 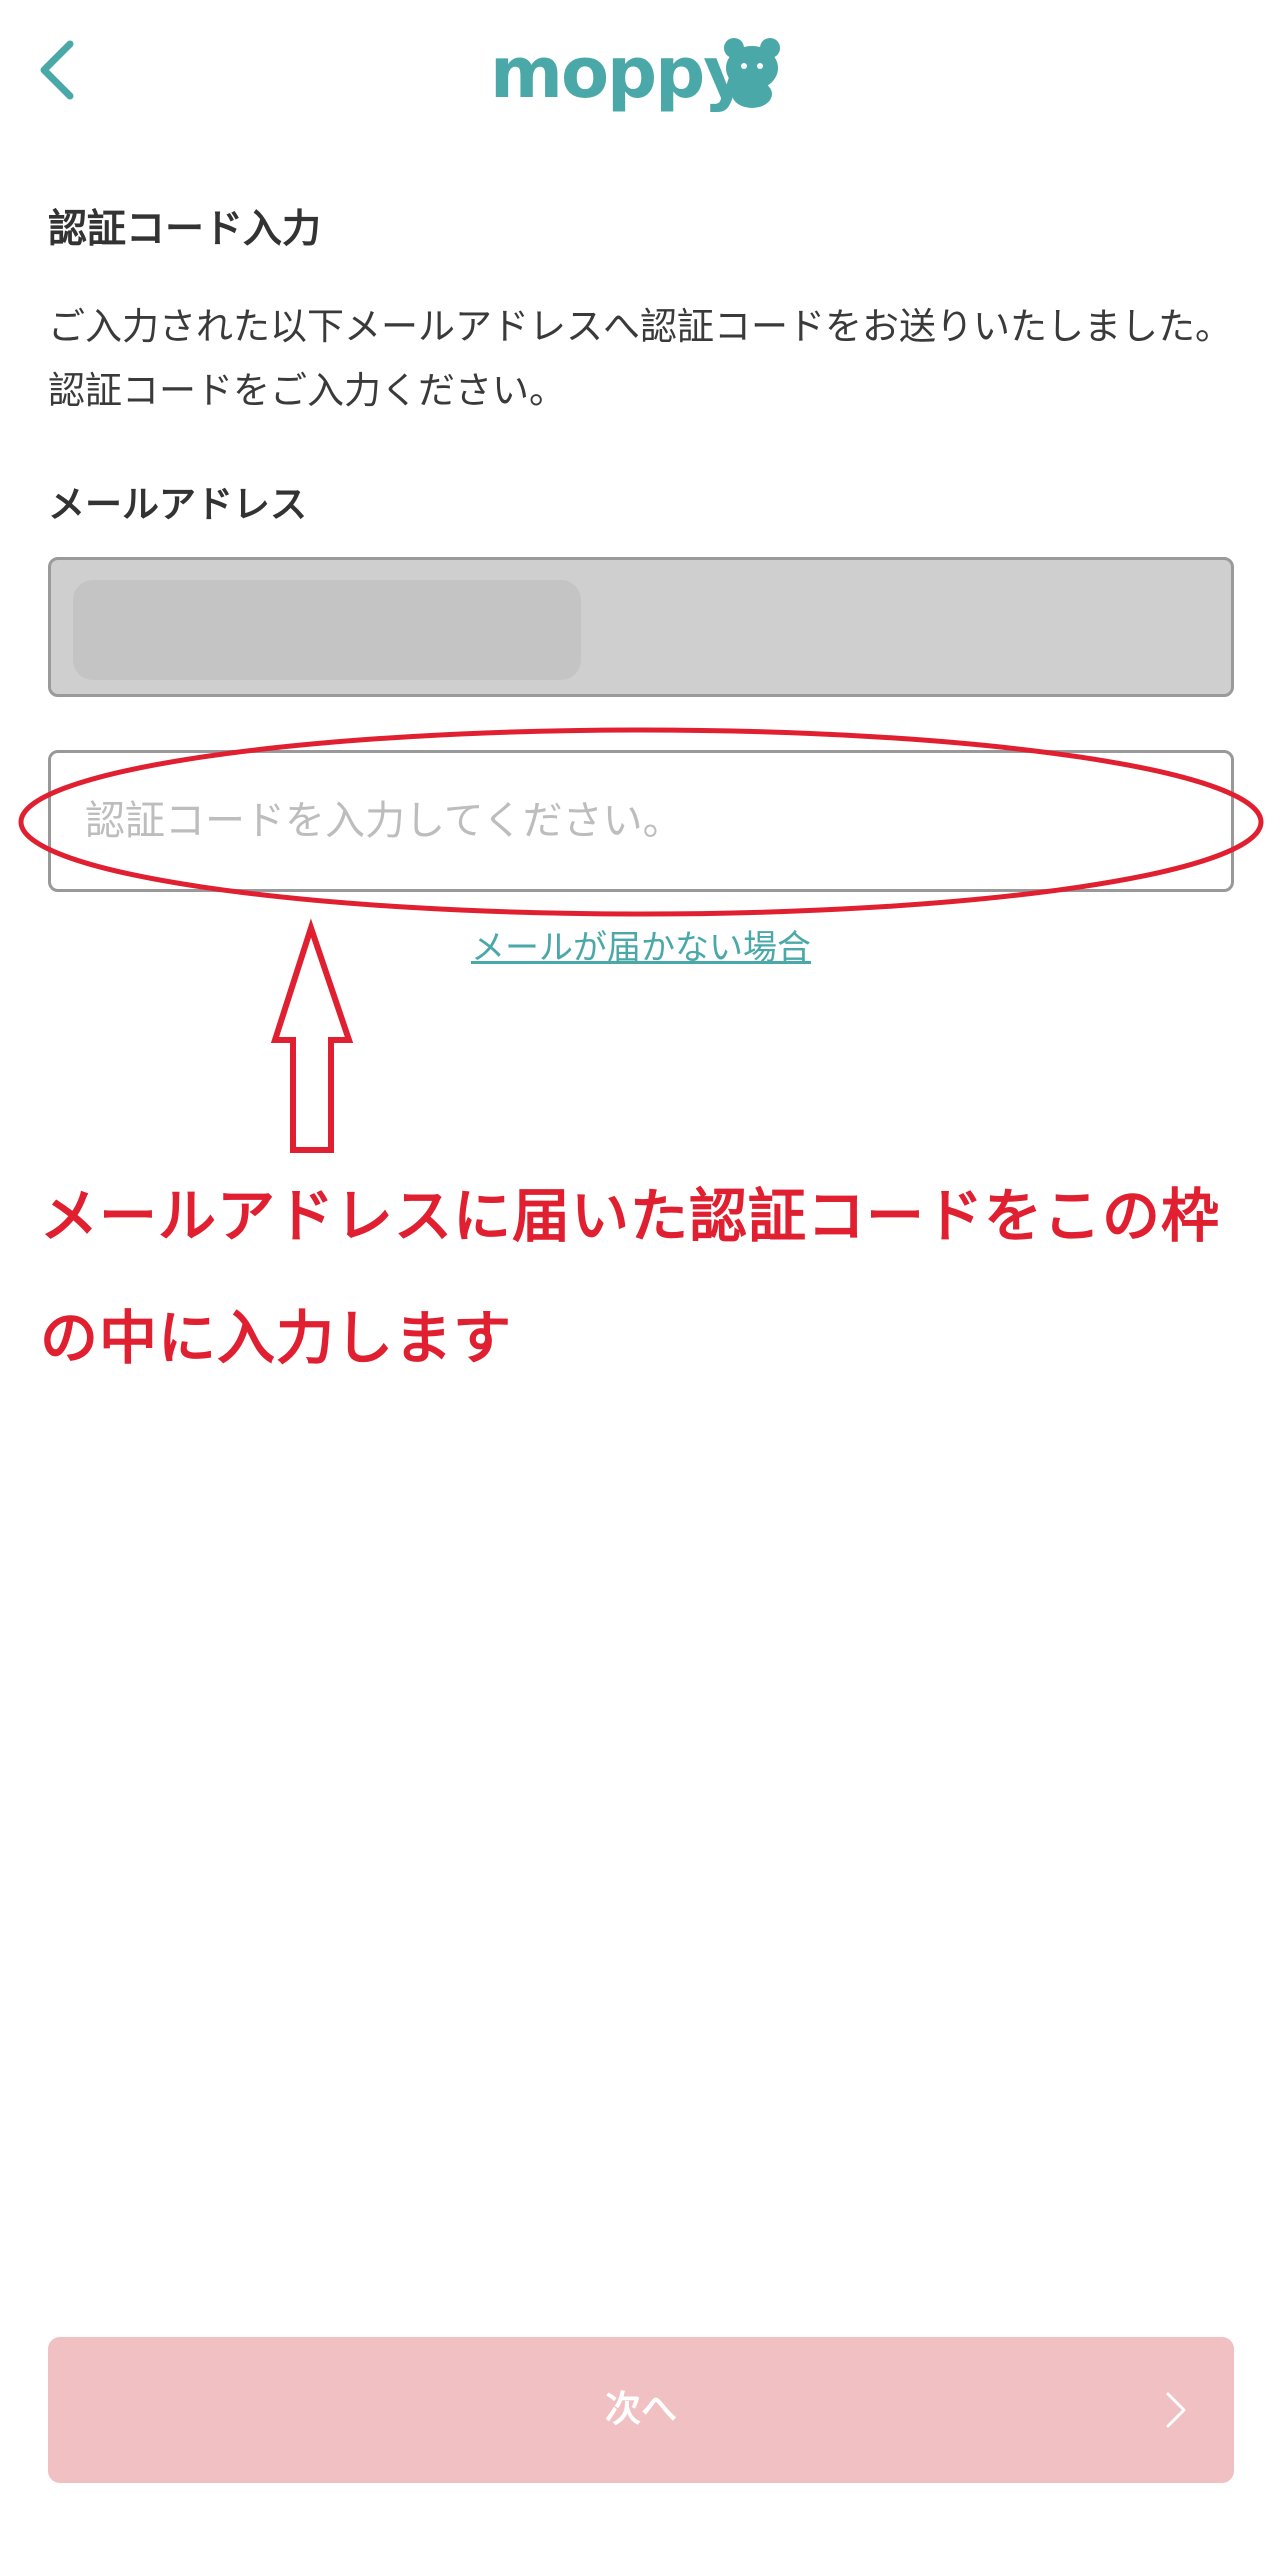 I want to click on mascot-icon, so click(x=752, y=73).